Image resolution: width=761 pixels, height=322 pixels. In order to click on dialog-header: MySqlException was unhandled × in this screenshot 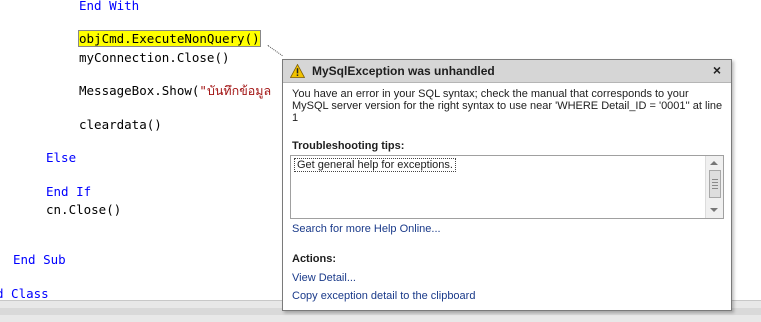, I will do `click(507, 71)`.